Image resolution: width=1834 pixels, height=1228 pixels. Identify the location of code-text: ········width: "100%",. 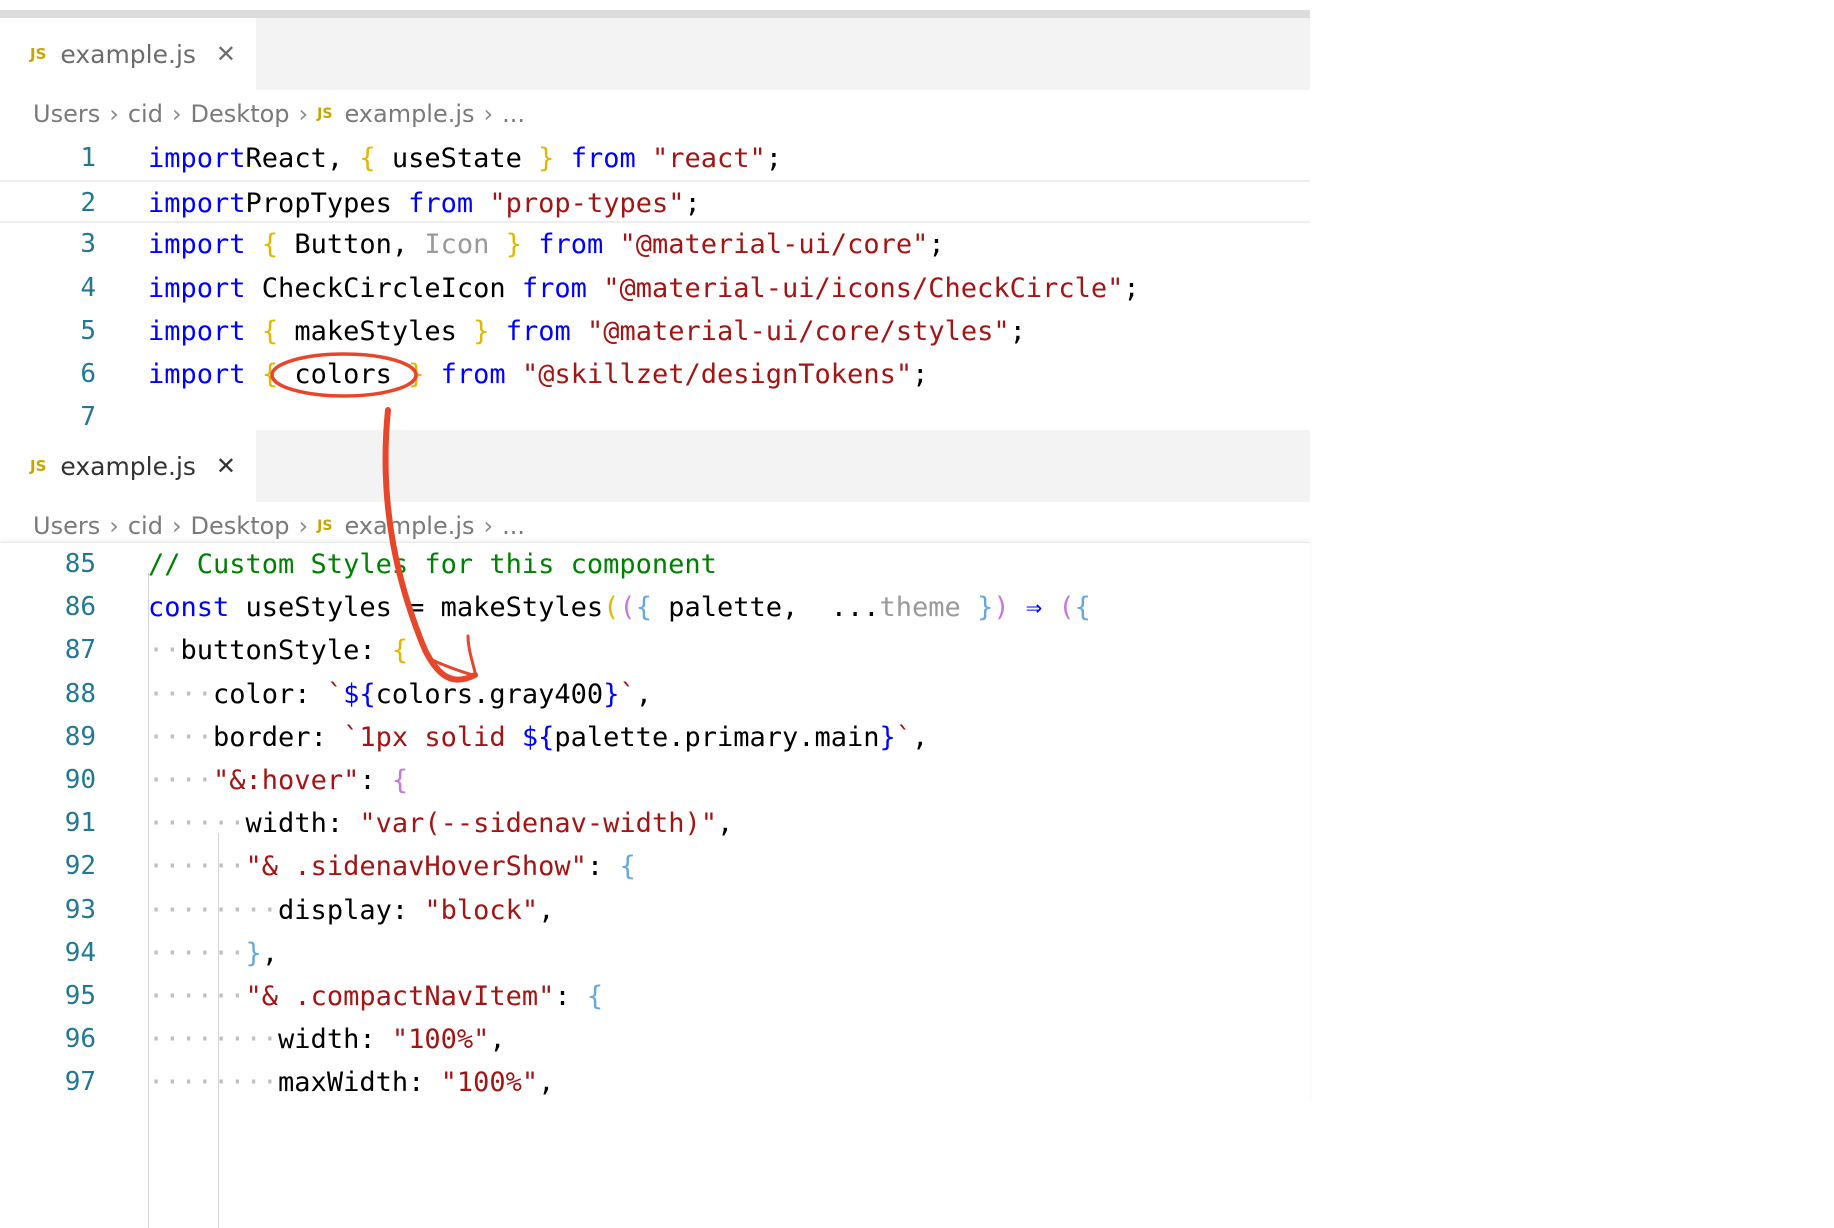
(327, 1039).